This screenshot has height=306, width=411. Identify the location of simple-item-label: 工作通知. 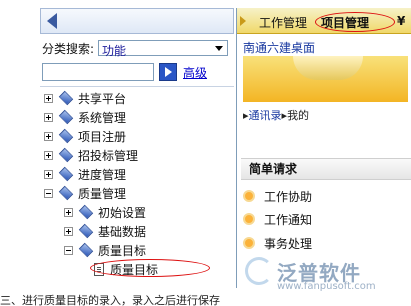
(288, 219).